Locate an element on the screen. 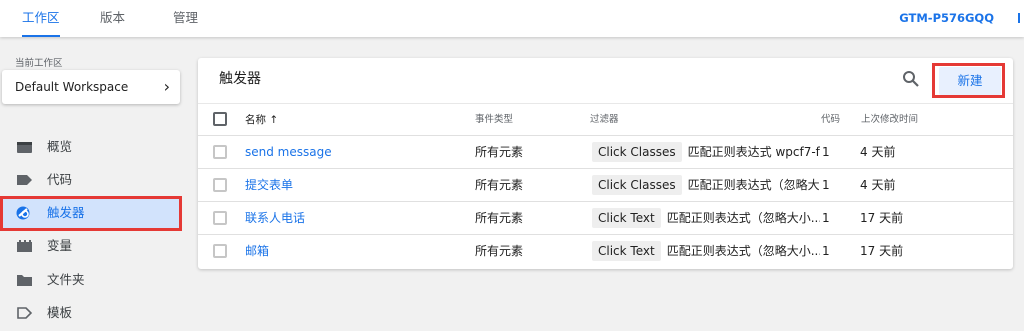 Image resolution: width=1024 pixels, height=331 pixels. chevron-right-icon: › is located at coordinates (166, 86).